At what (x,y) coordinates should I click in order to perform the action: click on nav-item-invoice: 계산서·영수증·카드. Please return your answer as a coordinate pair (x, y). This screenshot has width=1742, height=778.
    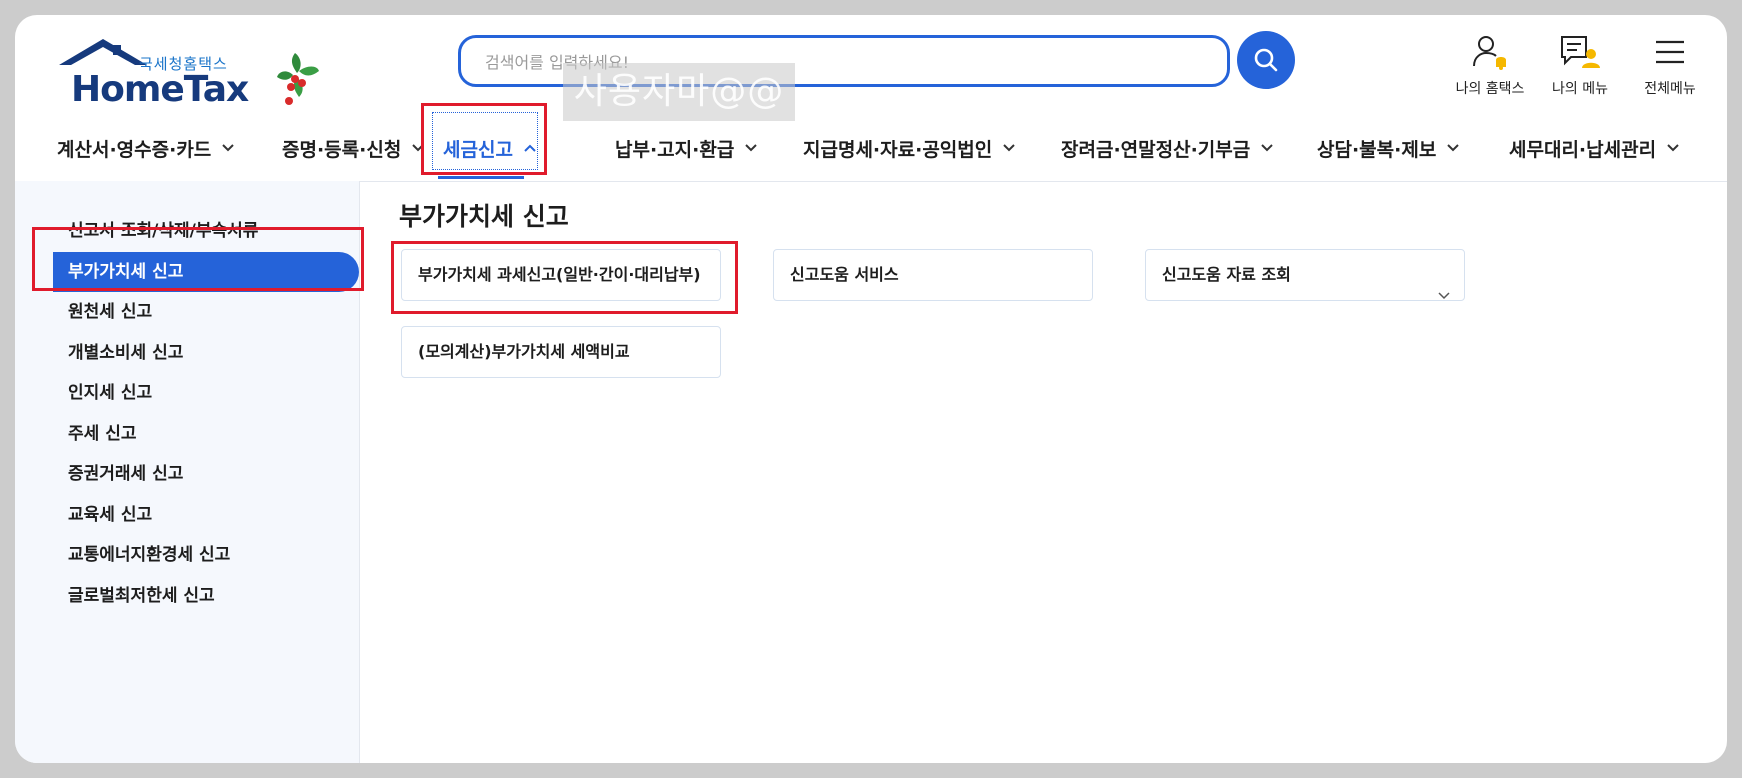
    Looking at the image, I should click on (146, 148).